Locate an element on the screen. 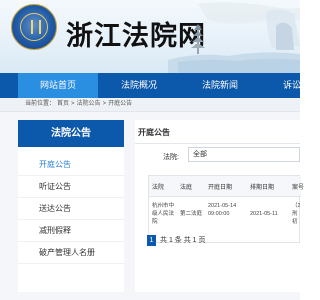 Image resolution: width=320 pixels, height=300 pixels. main-nav: 网站首页 法院概况 法院新闻 诉讼 is located at coordinates (150, 85).